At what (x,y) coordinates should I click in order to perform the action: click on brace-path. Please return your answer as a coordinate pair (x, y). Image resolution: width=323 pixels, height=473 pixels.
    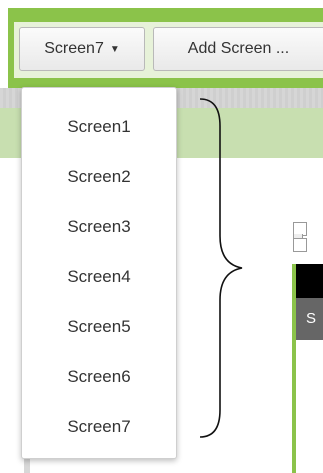
    Looking at the image, I should click on (221, 268).